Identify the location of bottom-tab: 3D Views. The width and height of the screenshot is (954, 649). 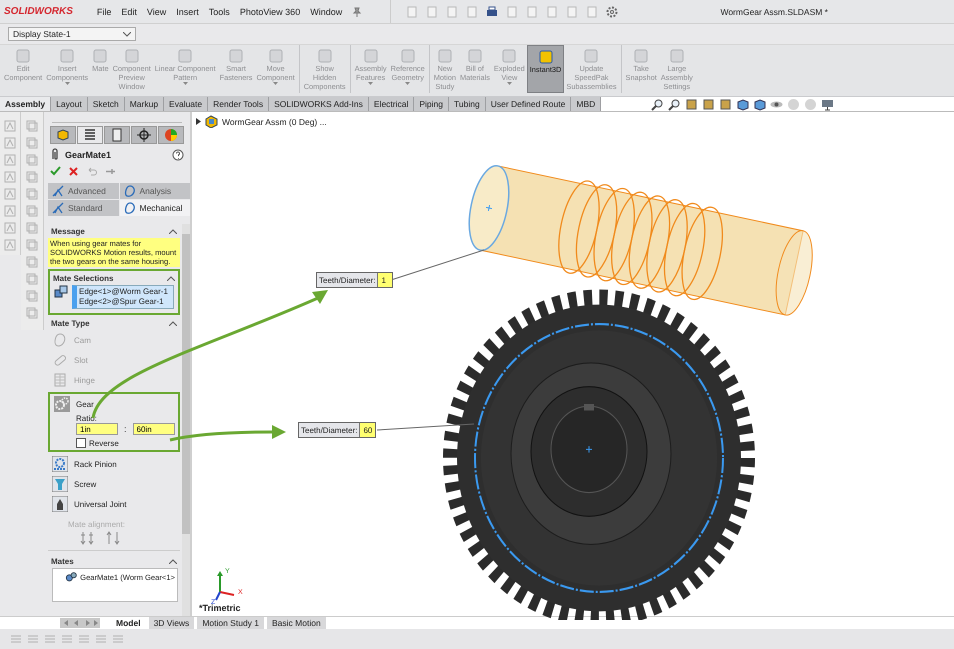
(171, 623).